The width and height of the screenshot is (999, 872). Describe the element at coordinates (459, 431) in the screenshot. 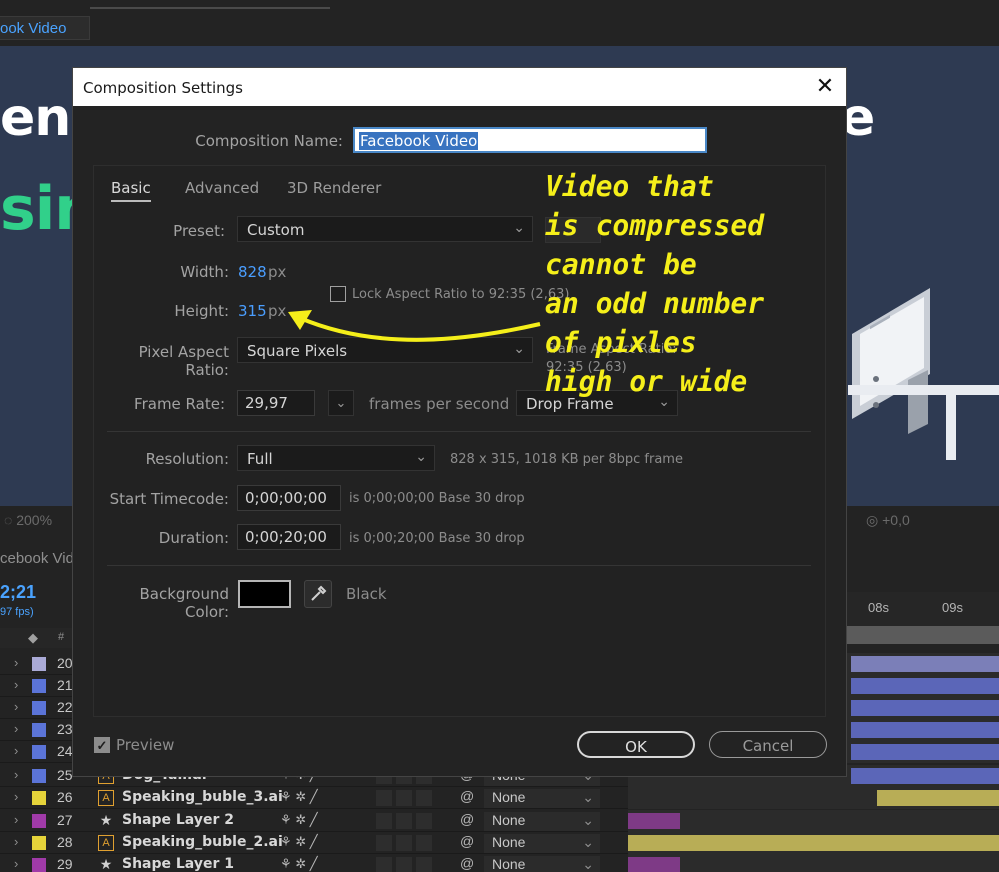

I see `divider` at that location.